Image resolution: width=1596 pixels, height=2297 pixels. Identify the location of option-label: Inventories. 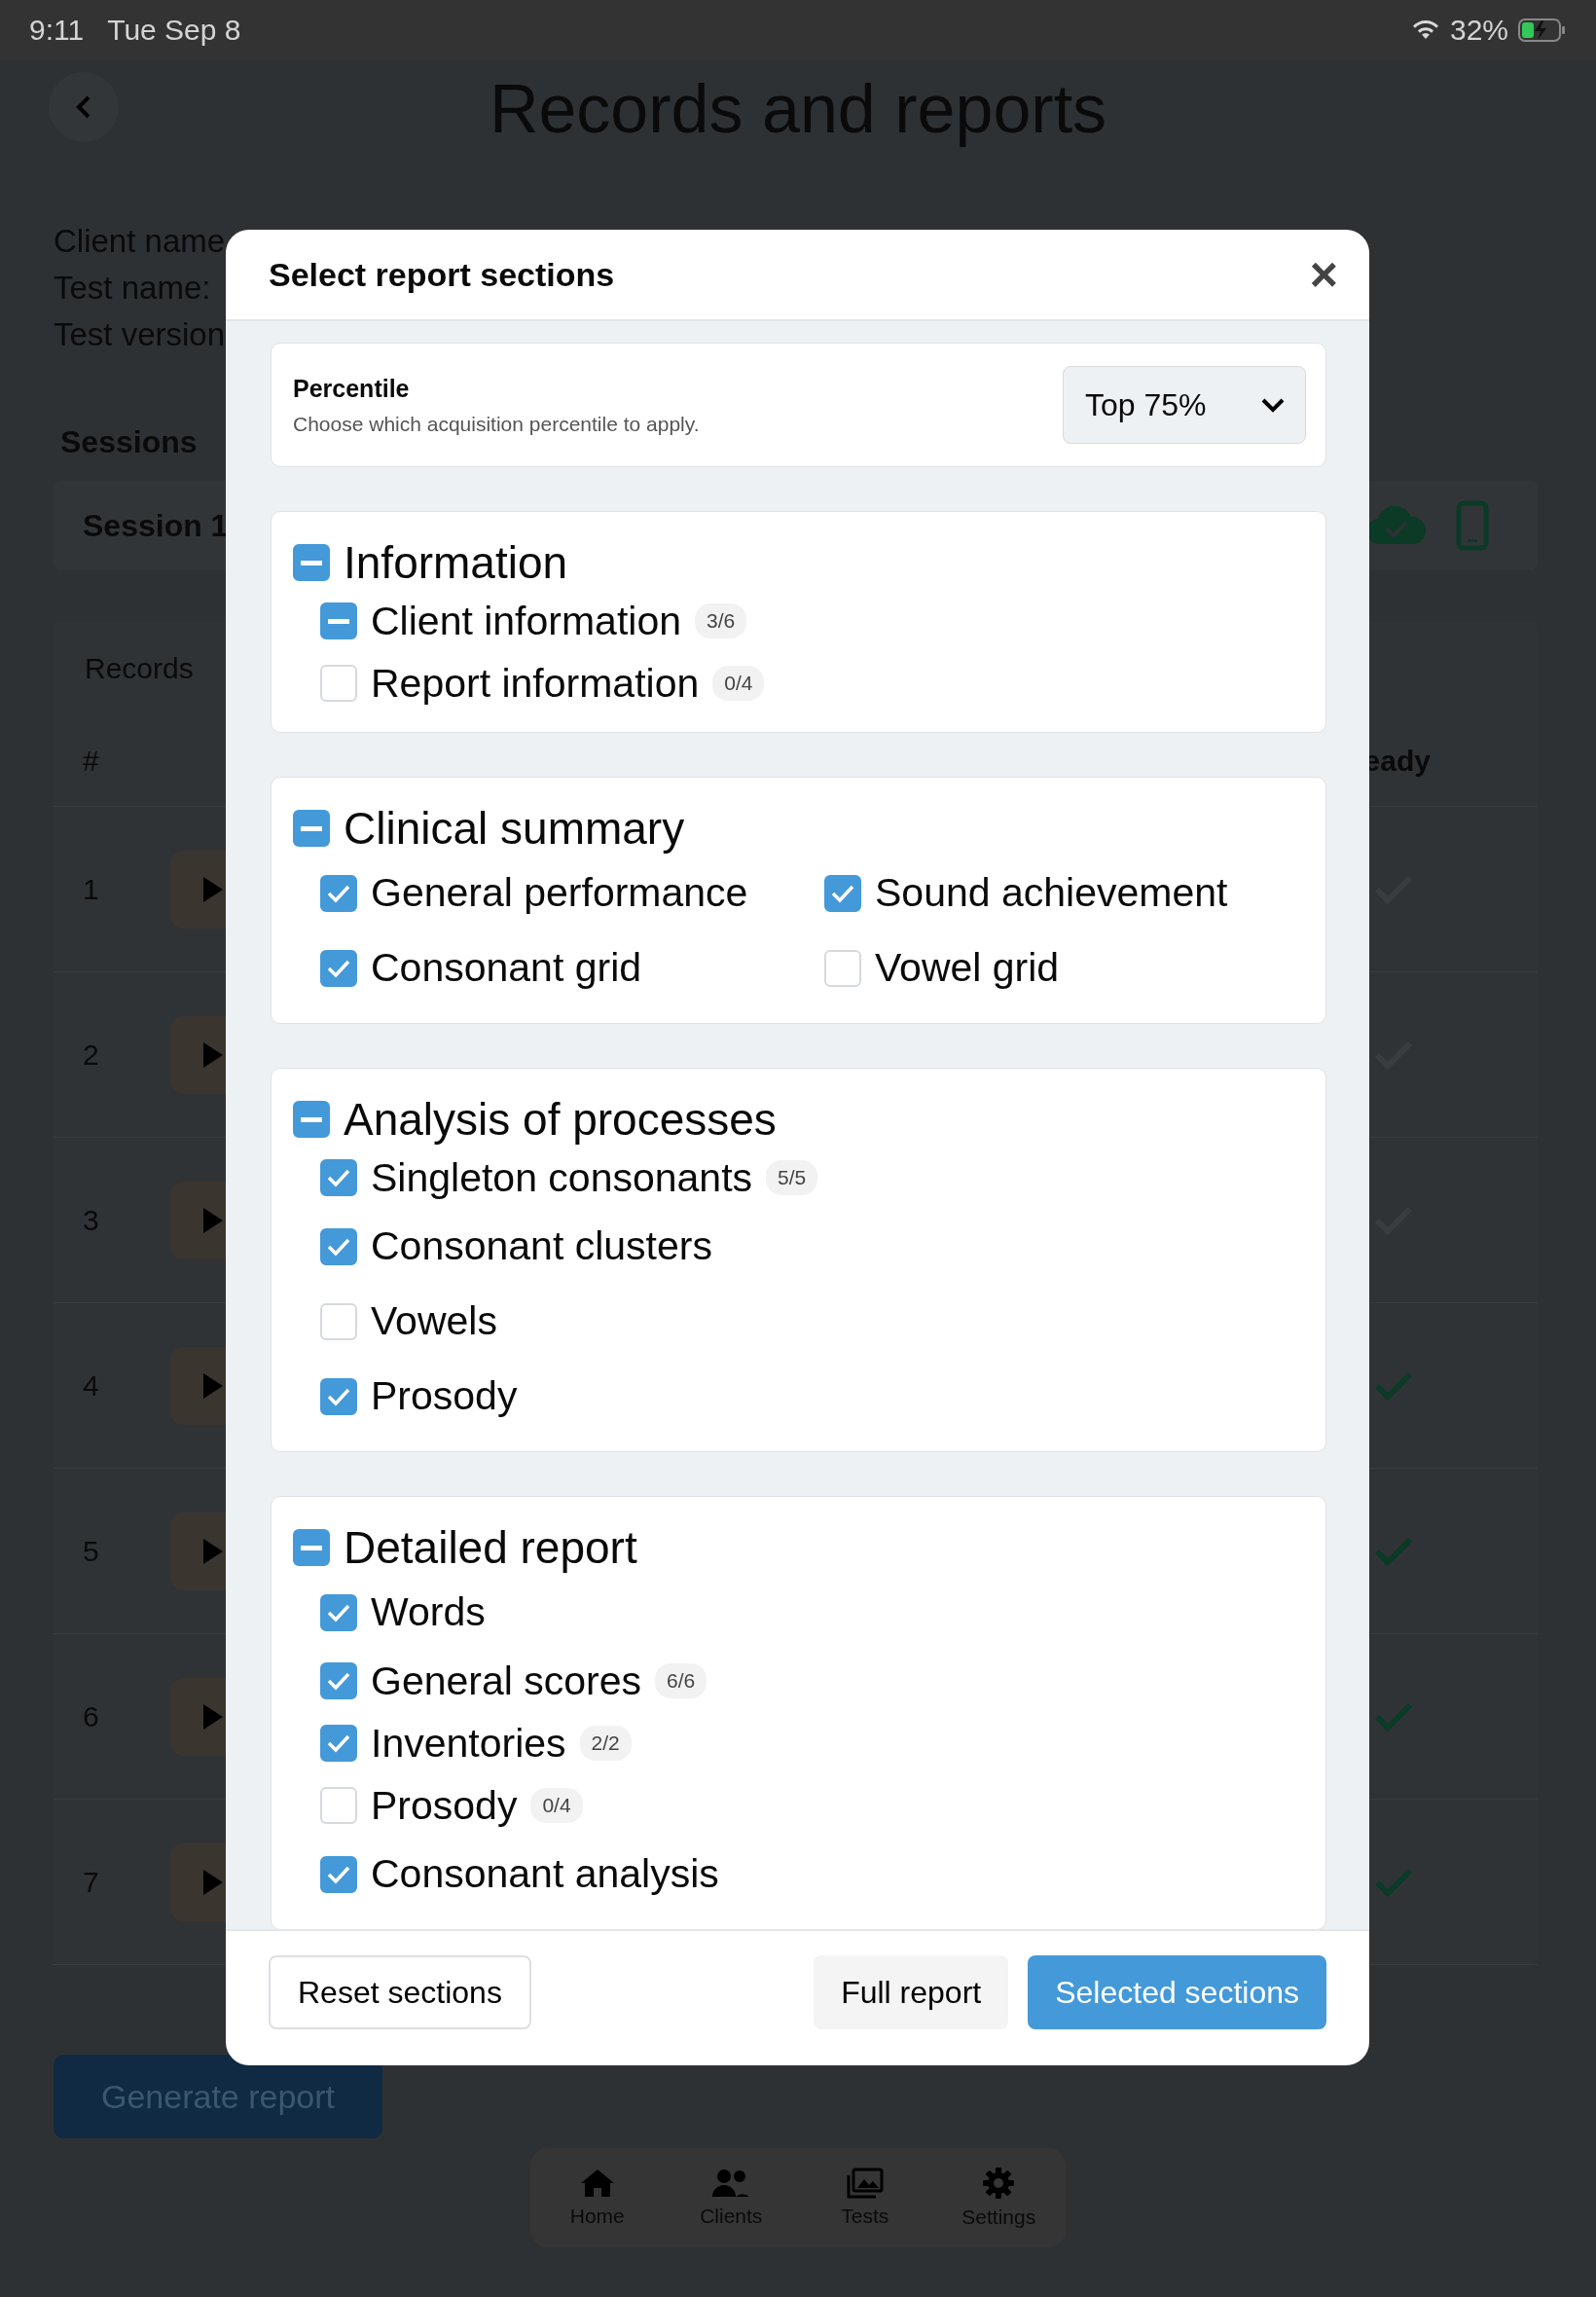
(468, 1743).